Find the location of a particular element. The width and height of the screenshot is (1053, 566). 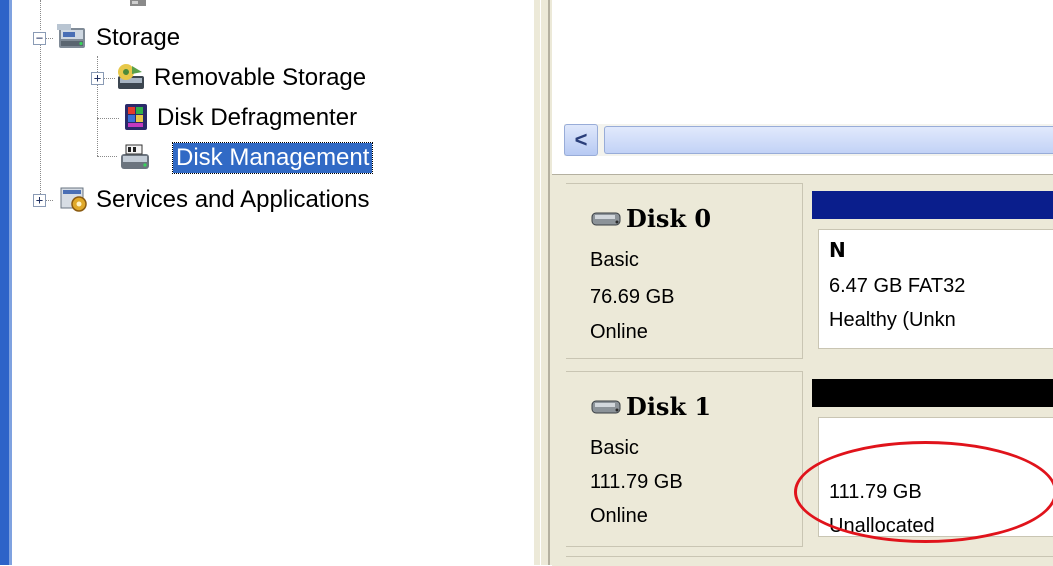

tree-item-storage: − Storage is located at coordinates (132, 38).